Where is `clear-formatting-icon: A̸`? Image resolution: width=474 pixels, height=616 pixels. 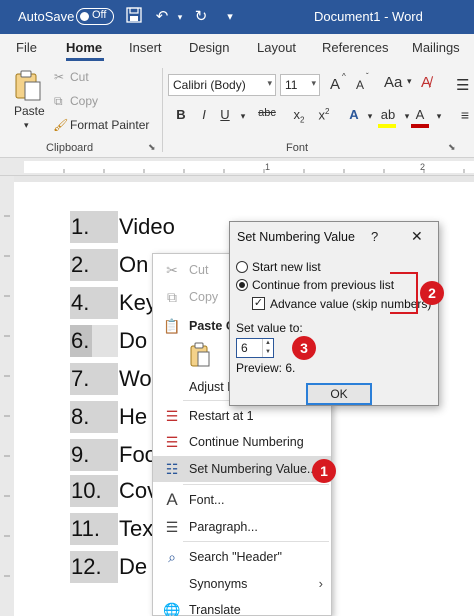 clear-formatting-icon: A̸ is located at coordinates (426, 82).